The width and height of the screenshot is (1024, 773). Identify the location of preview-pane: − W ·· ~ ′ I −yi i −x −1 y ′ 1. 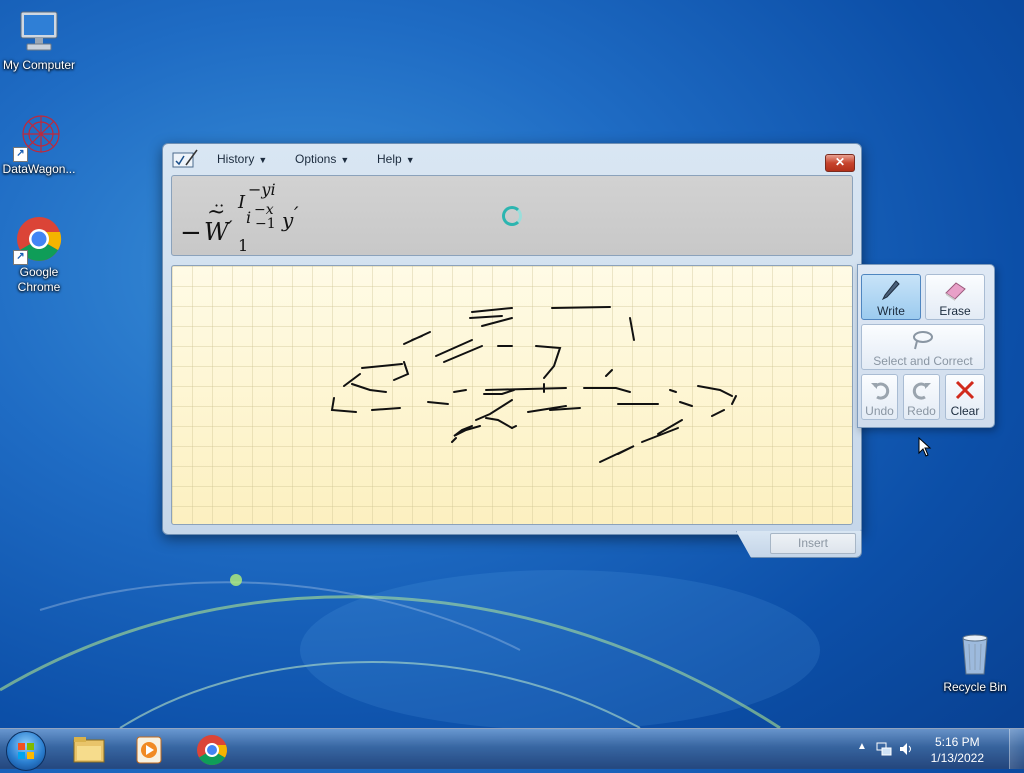
(512, 215).